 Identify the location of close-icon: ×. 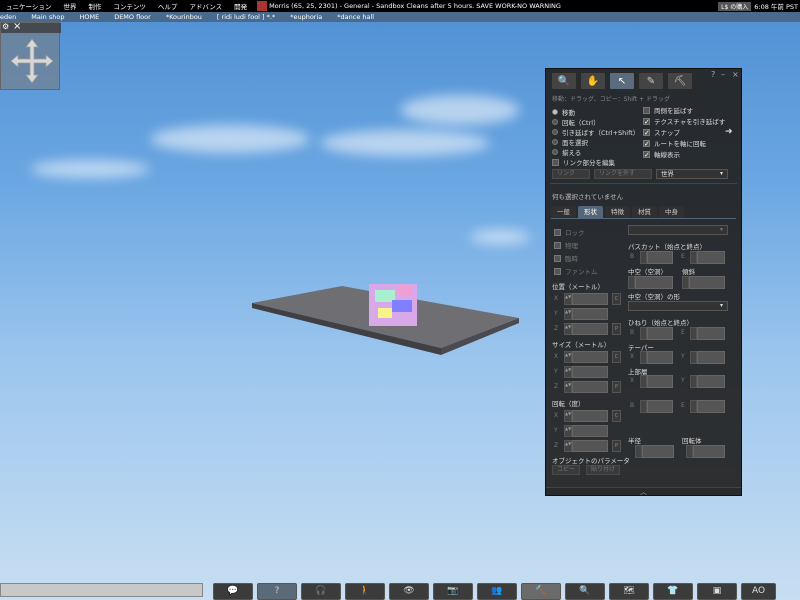
(17, 27).